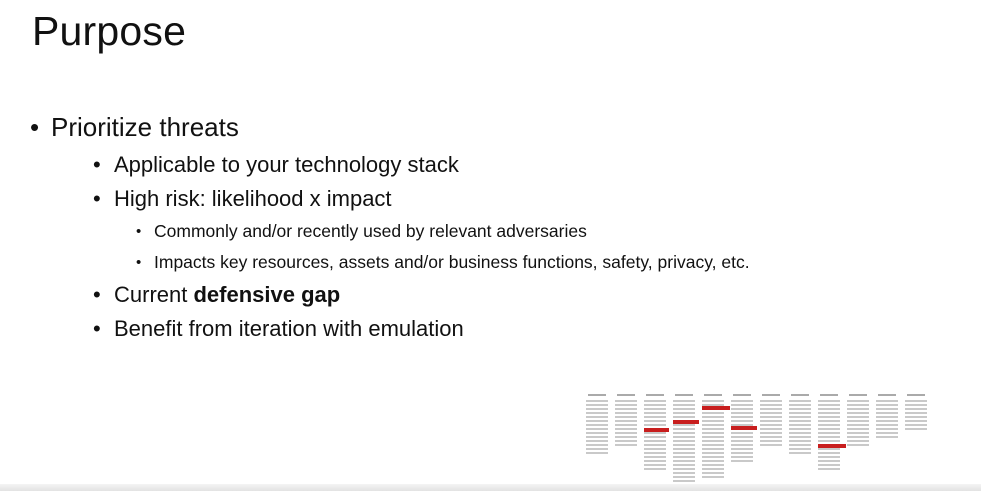 This screenshot has height=491, width=981. I want to click on bullet-text: Prioritize threats, so click(145, 127).